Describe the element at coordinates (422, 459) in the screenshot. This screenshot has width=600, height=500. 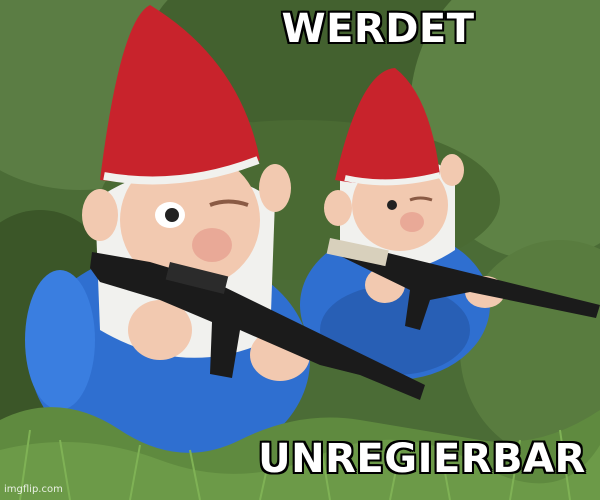
I see `bottom-caption: UNREGIERBAR` at that location.